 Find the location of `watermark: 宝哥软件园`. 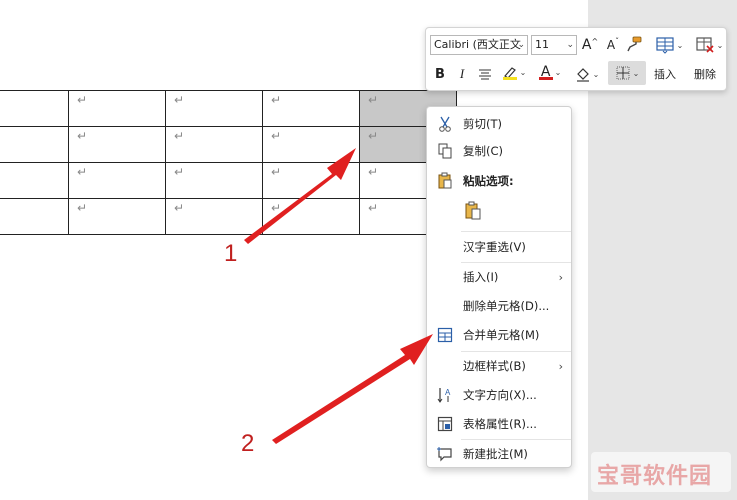

watermark: 宝哥软件园 is located at coordinates (661, 472).